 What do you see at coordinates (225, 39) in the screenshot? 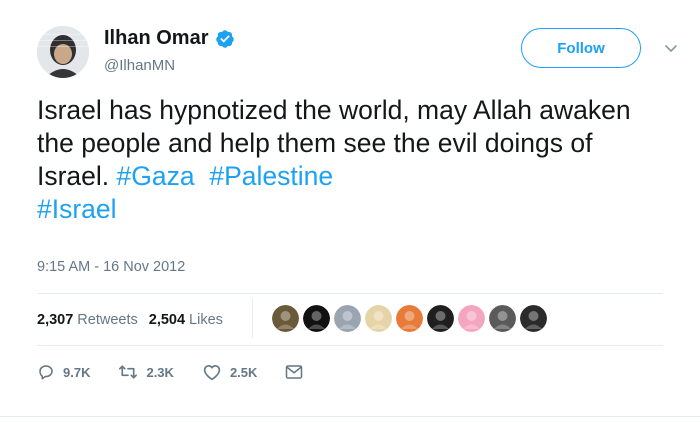
I see `verified-badge-icon` at bounding box center [225, 39].